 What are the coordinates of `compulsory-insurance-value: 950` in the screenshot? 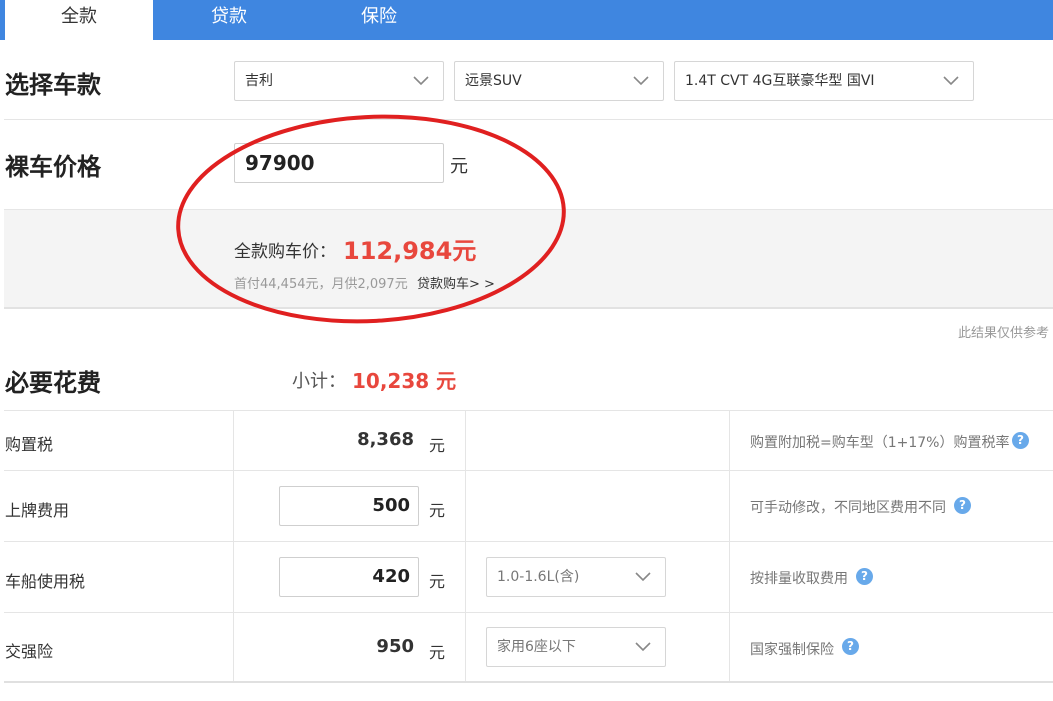 It's located at (395, 646).